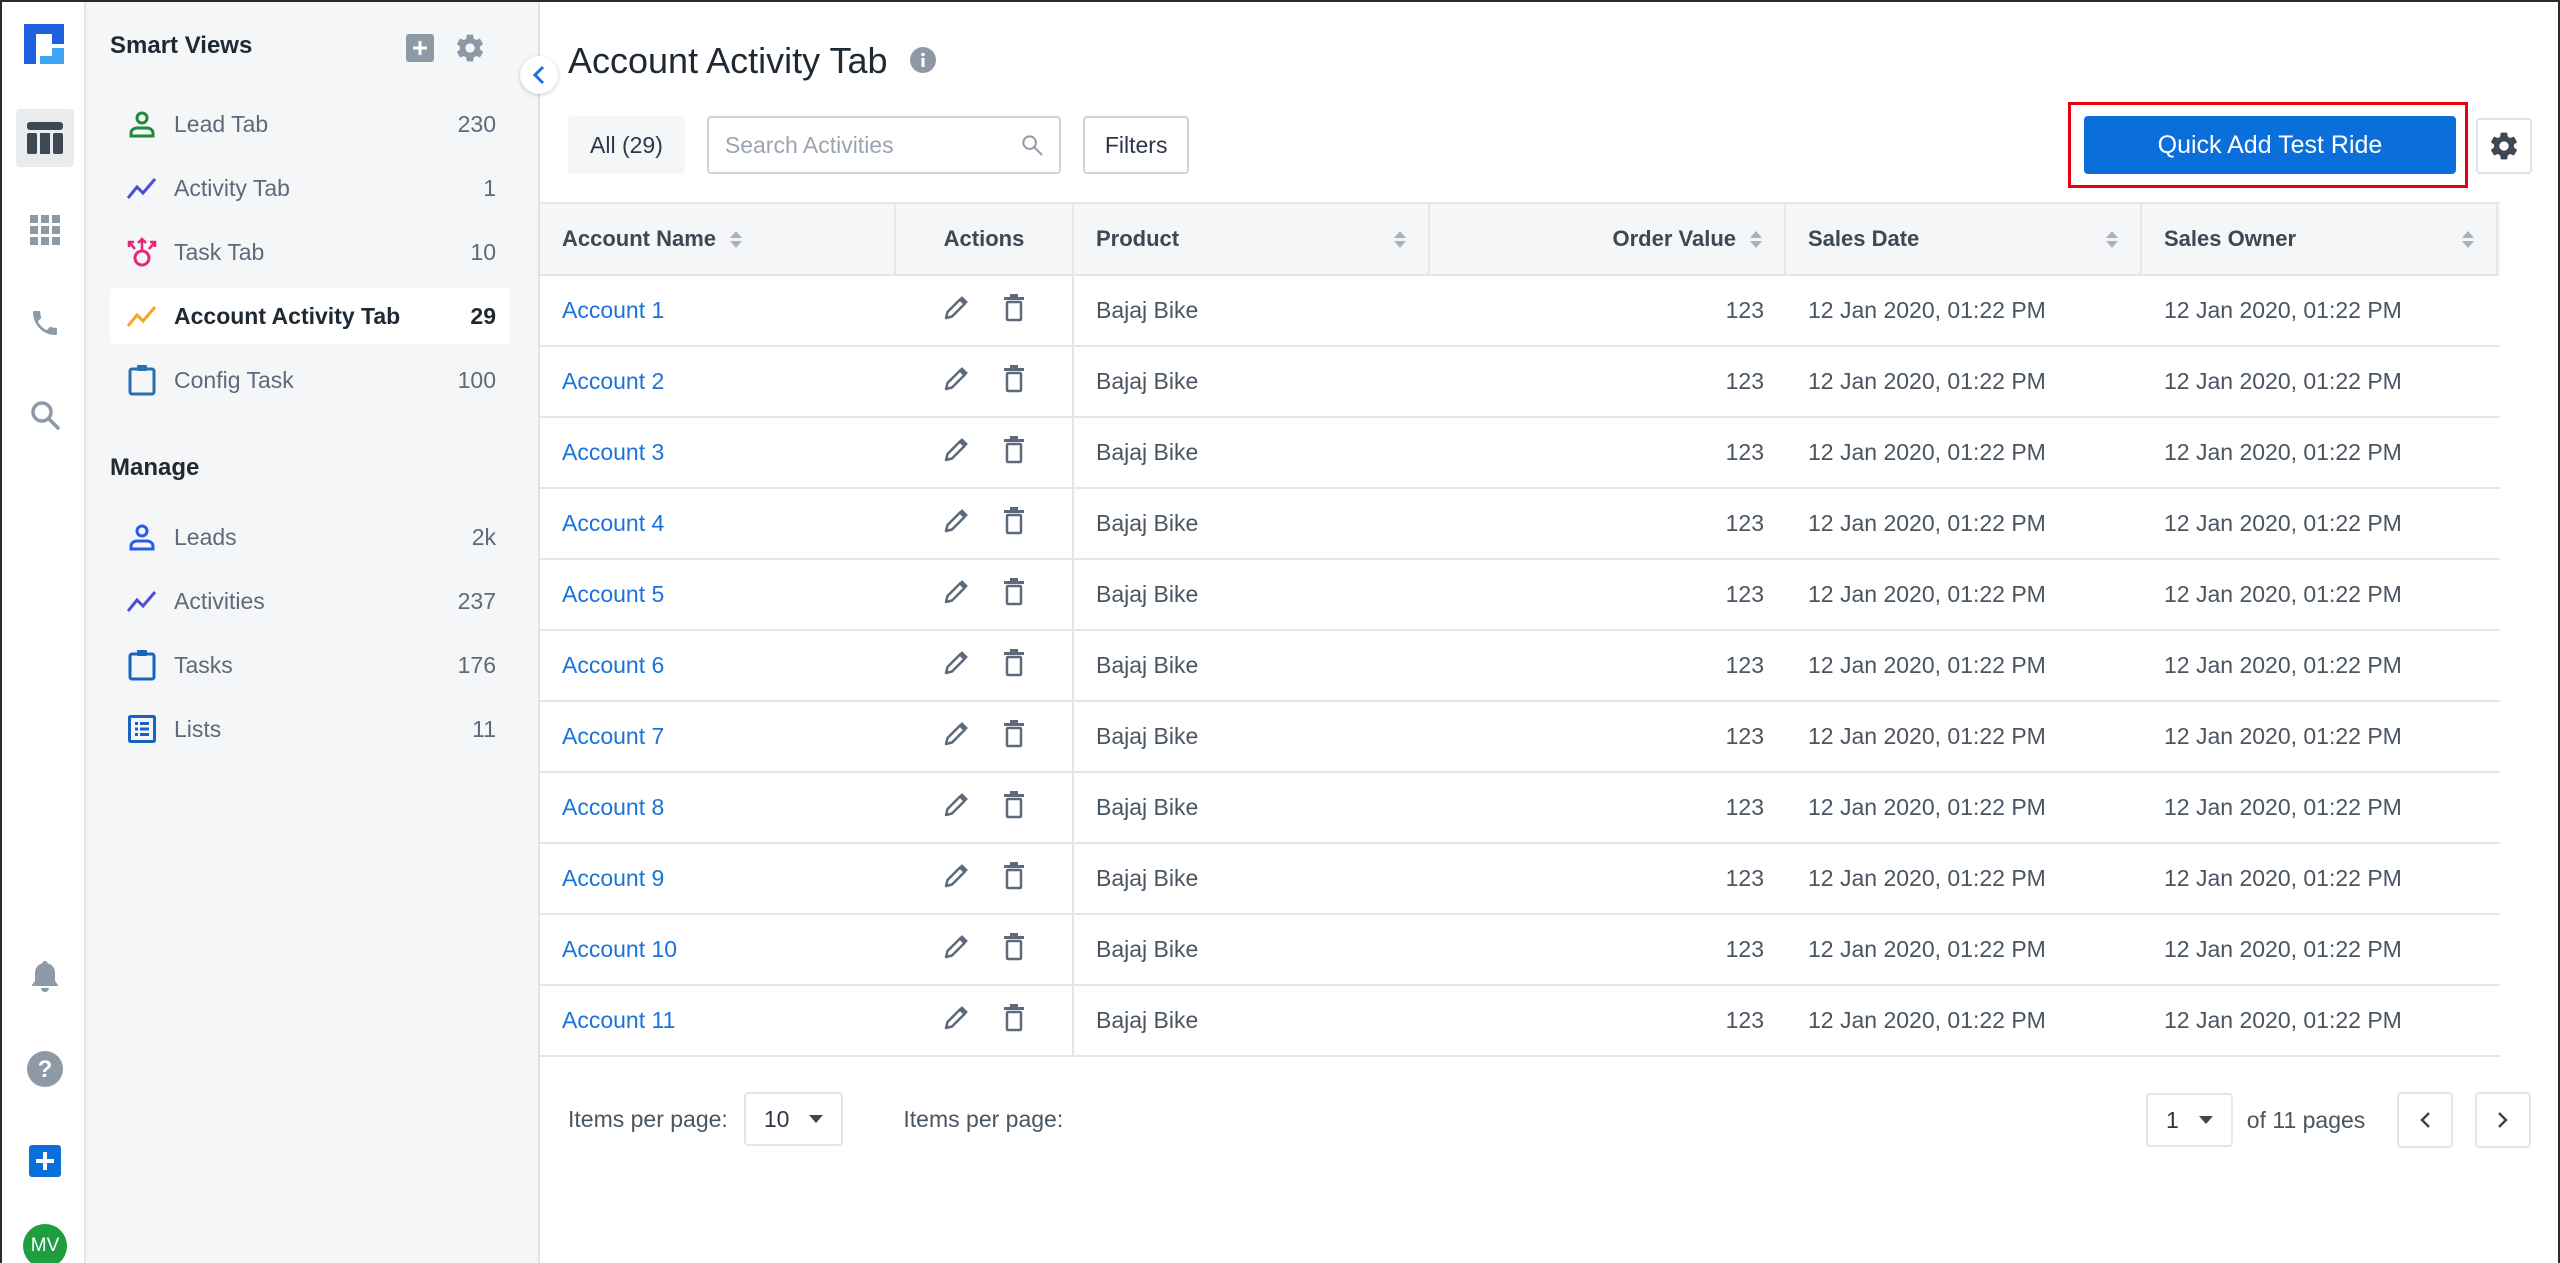  I want to click on smart-views-settings-button, so click(470, 50).